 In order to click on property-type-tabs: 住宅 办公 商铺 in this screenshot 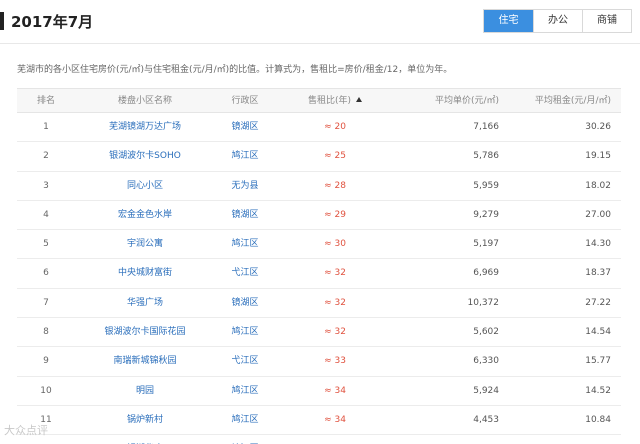, I will do `click(557, 21)`.